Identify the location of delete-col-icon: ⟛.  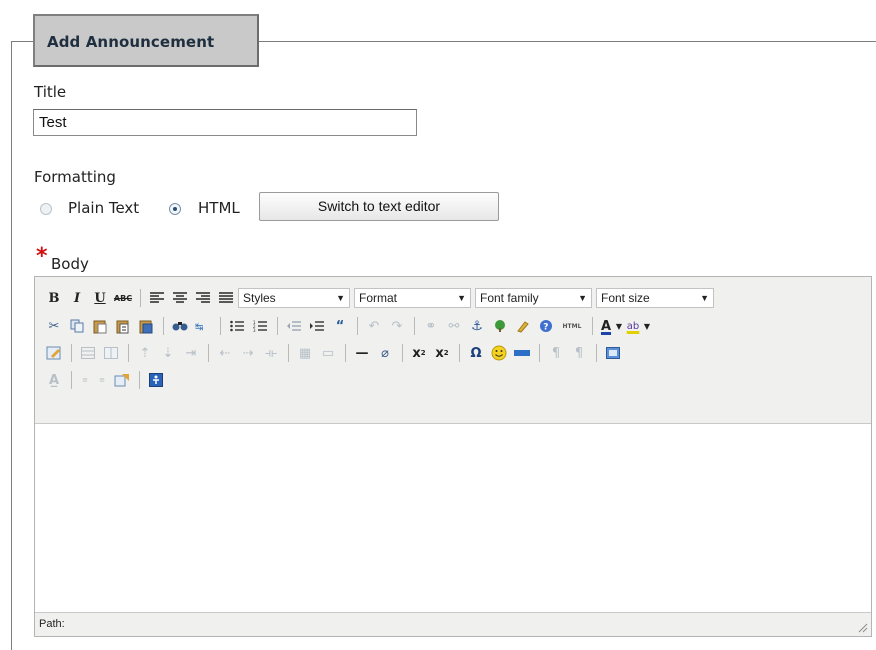
(271, 353).